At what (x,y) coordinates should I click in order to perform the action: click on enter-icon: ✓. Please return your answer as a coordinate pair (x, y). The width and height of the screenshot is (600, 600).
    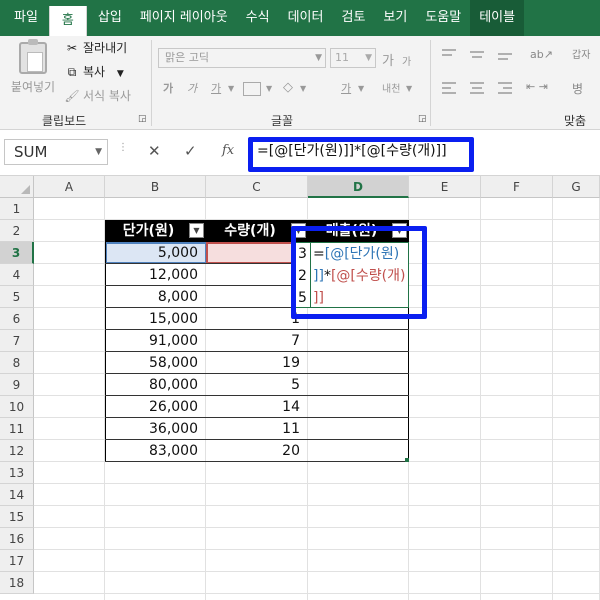
    Looking at the image, I should click on (190, 151).